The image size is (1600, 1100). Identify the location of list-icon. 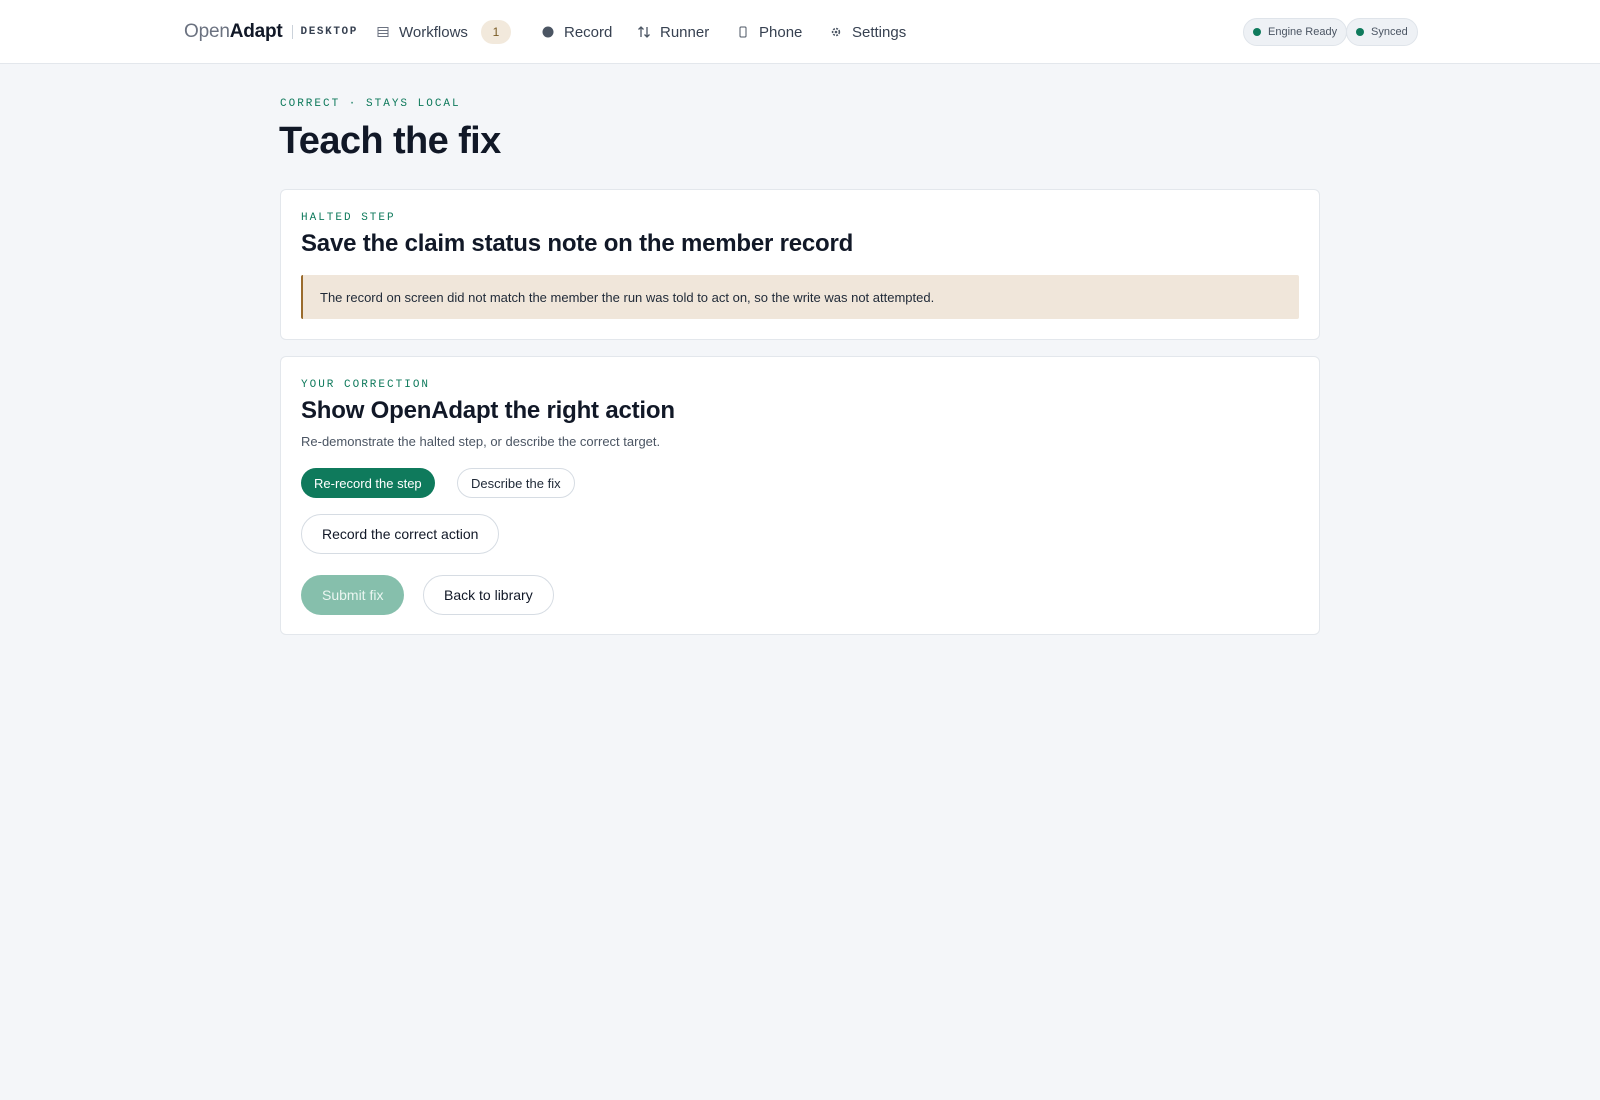
(383, 32).